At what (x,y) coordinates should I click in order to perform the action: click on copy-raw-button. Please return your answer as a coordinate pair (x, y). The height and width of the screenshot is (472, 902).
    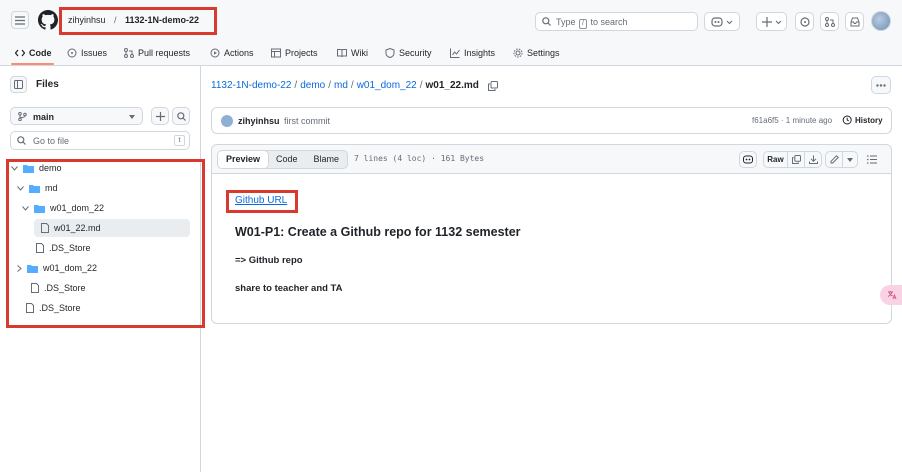
    Looking at the image, I should click on (796, 159).